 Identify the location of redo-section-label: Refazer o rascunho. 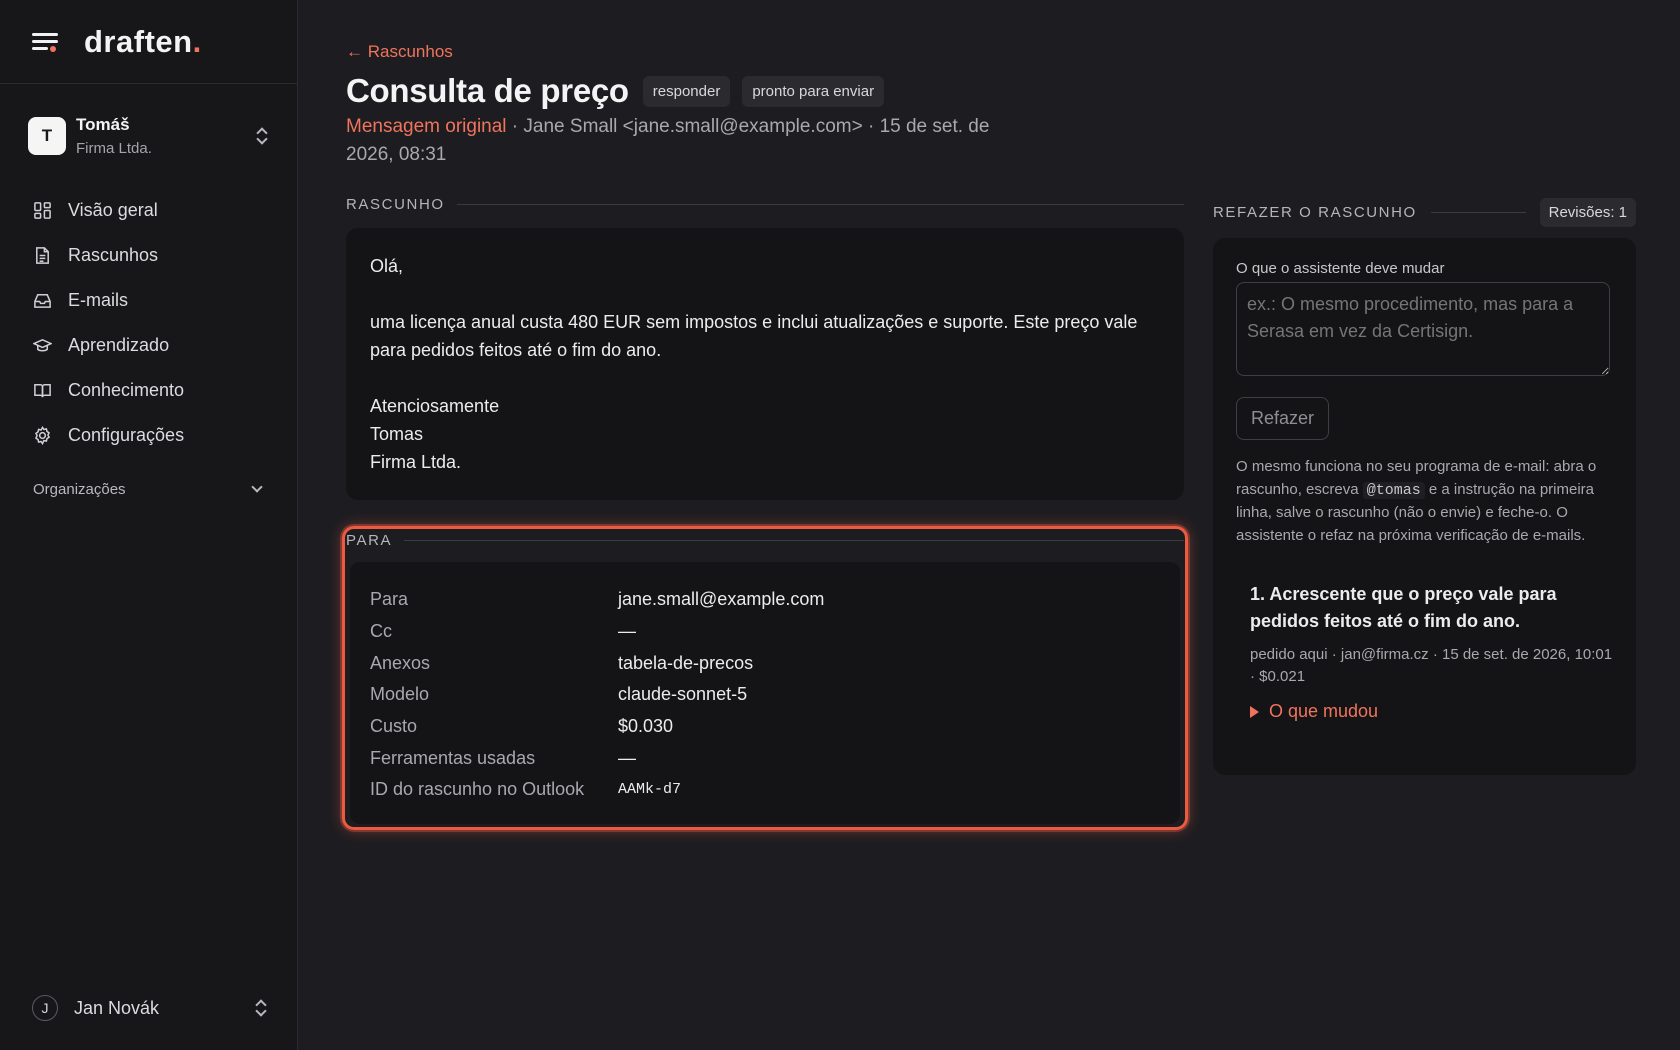
(1315, 212).